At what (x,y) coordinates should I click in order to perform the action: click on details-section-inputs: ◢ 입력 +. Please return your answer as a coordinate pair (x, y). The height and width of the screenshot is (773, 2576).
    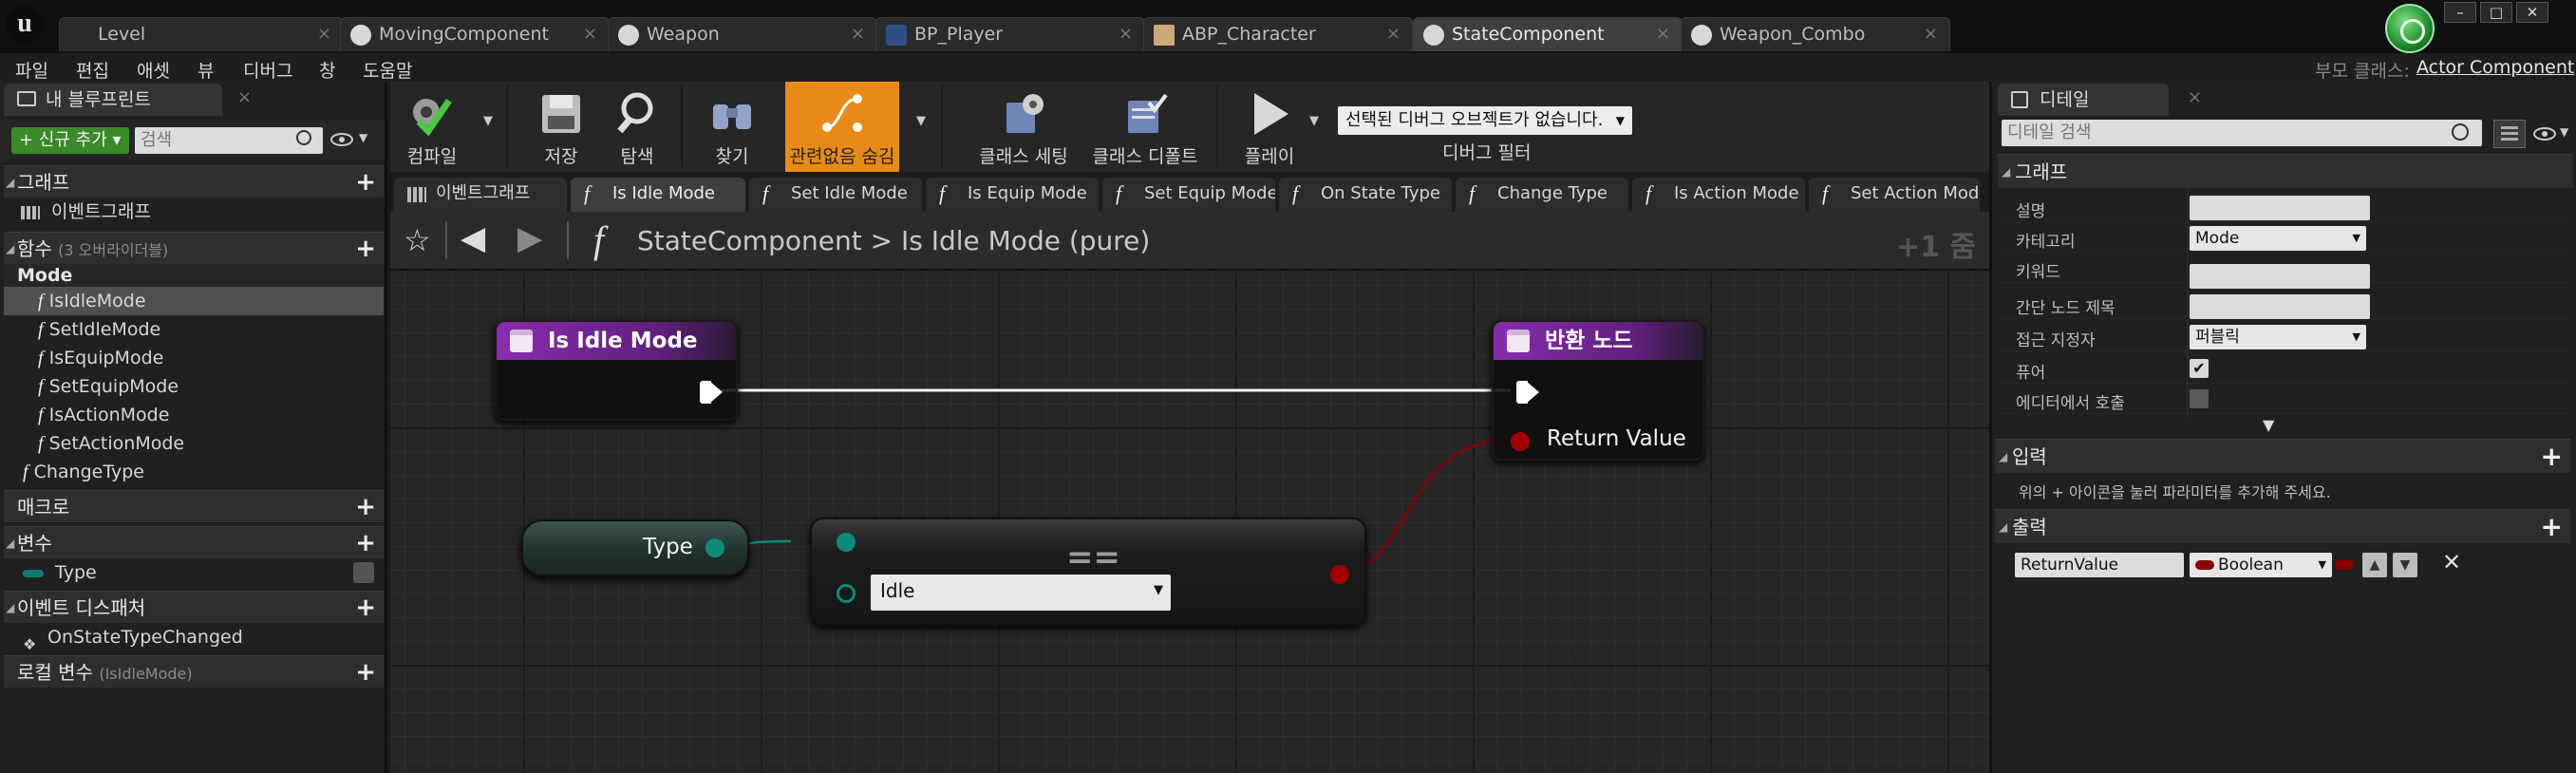
    Looking at the image, I should click on (2282, 456).